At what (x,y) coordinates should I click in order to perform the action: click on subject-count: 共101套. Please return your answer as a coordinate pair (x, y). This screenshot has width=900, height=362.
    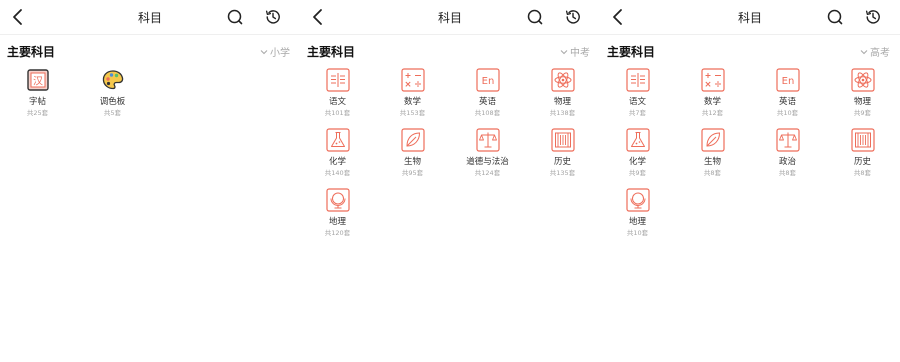
    Looking at the image, I should click on (337, 113).